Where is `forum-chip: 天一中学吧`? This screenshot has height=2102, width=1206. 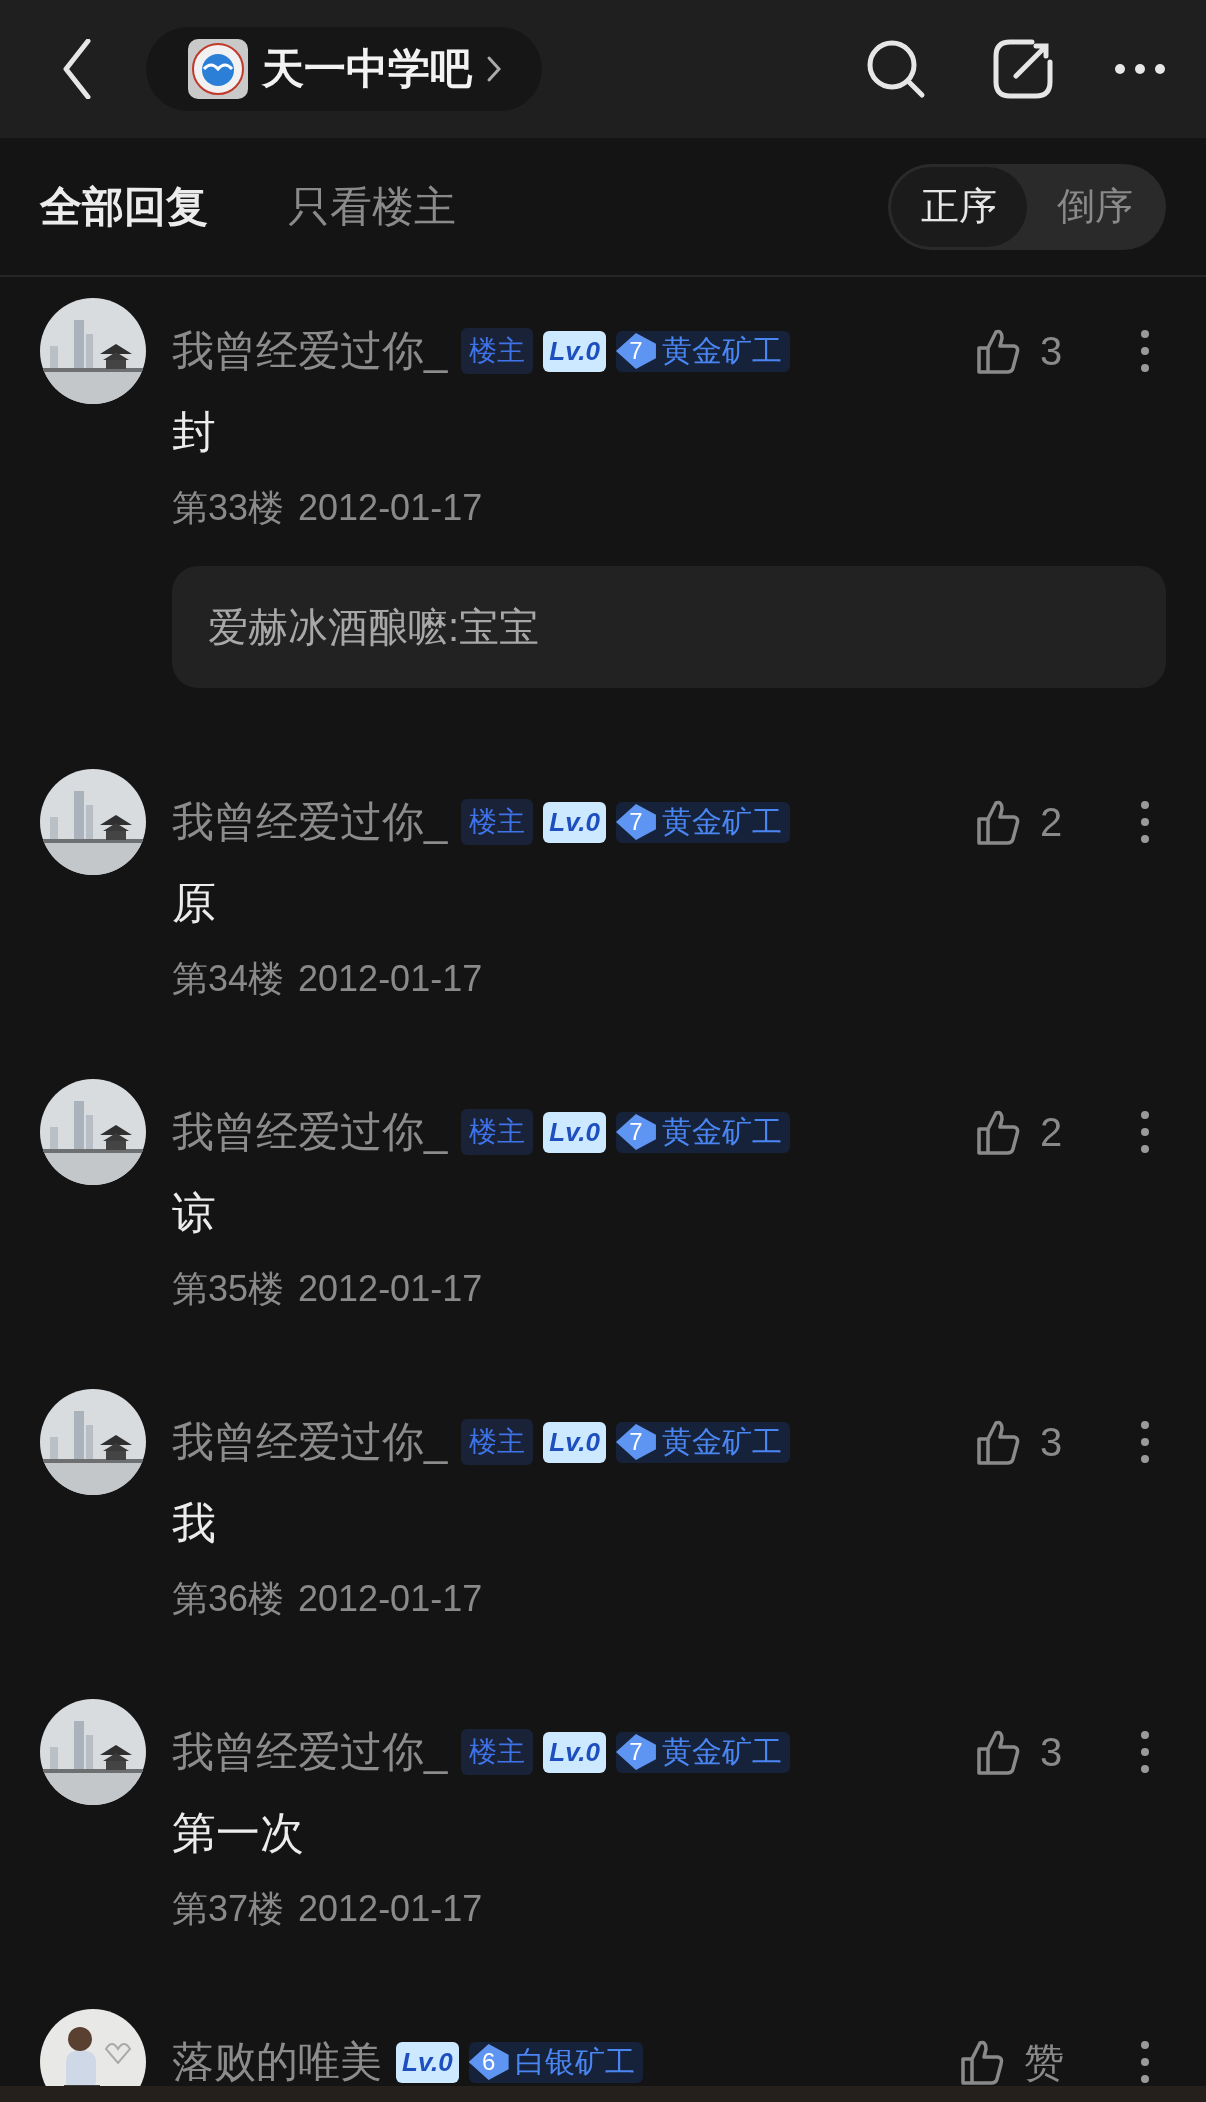
forum-chip: 天一中学吧 is located at coordinates (344, 69).